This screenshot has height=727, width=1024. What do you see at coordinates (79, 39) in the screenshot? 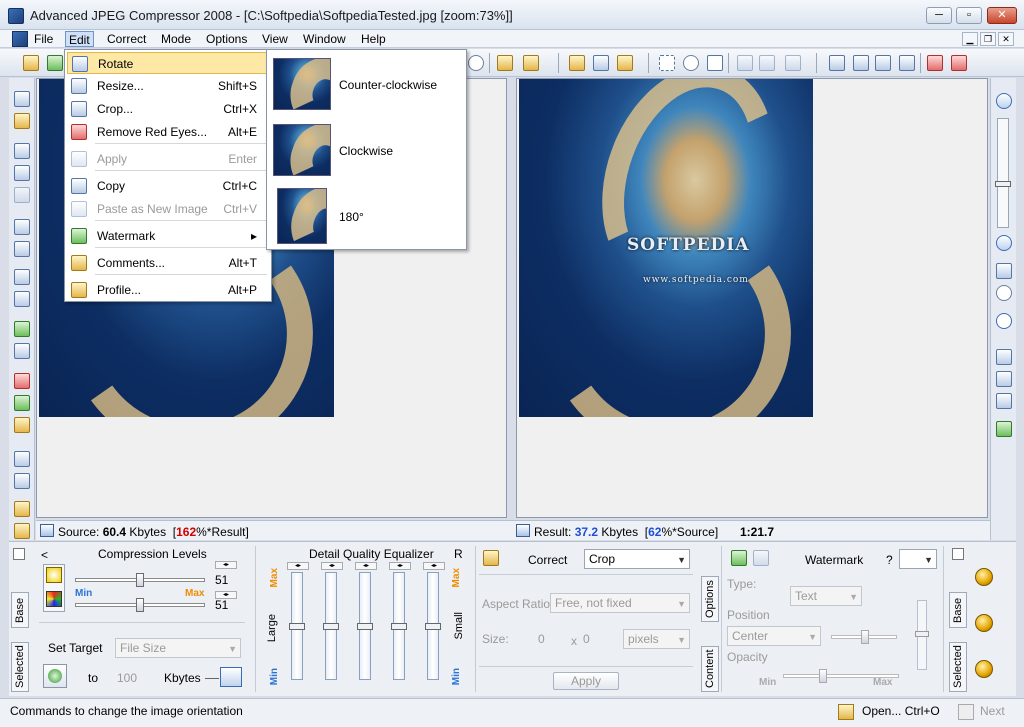
I see `menu-edit: Edit` at bounding box center [79, 39].